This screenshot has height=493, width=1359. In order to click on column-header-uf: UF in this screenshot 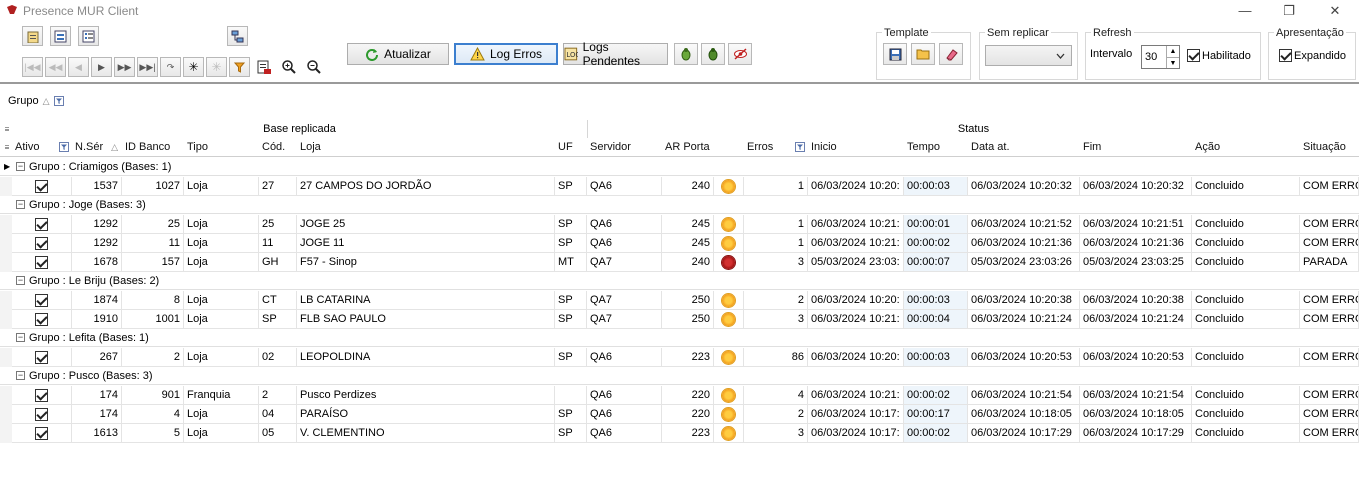, I will do `click(571, 147)`.